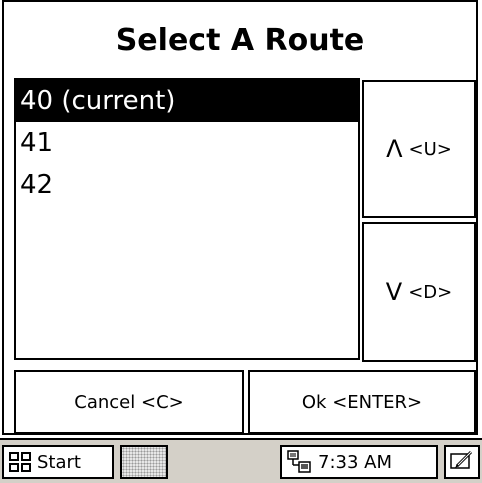 The image size is (482, 483). What do you see at coordinates (187, 185) in the screenshot?
I see `route-list-item: 42` at bounding box center [187, 185].